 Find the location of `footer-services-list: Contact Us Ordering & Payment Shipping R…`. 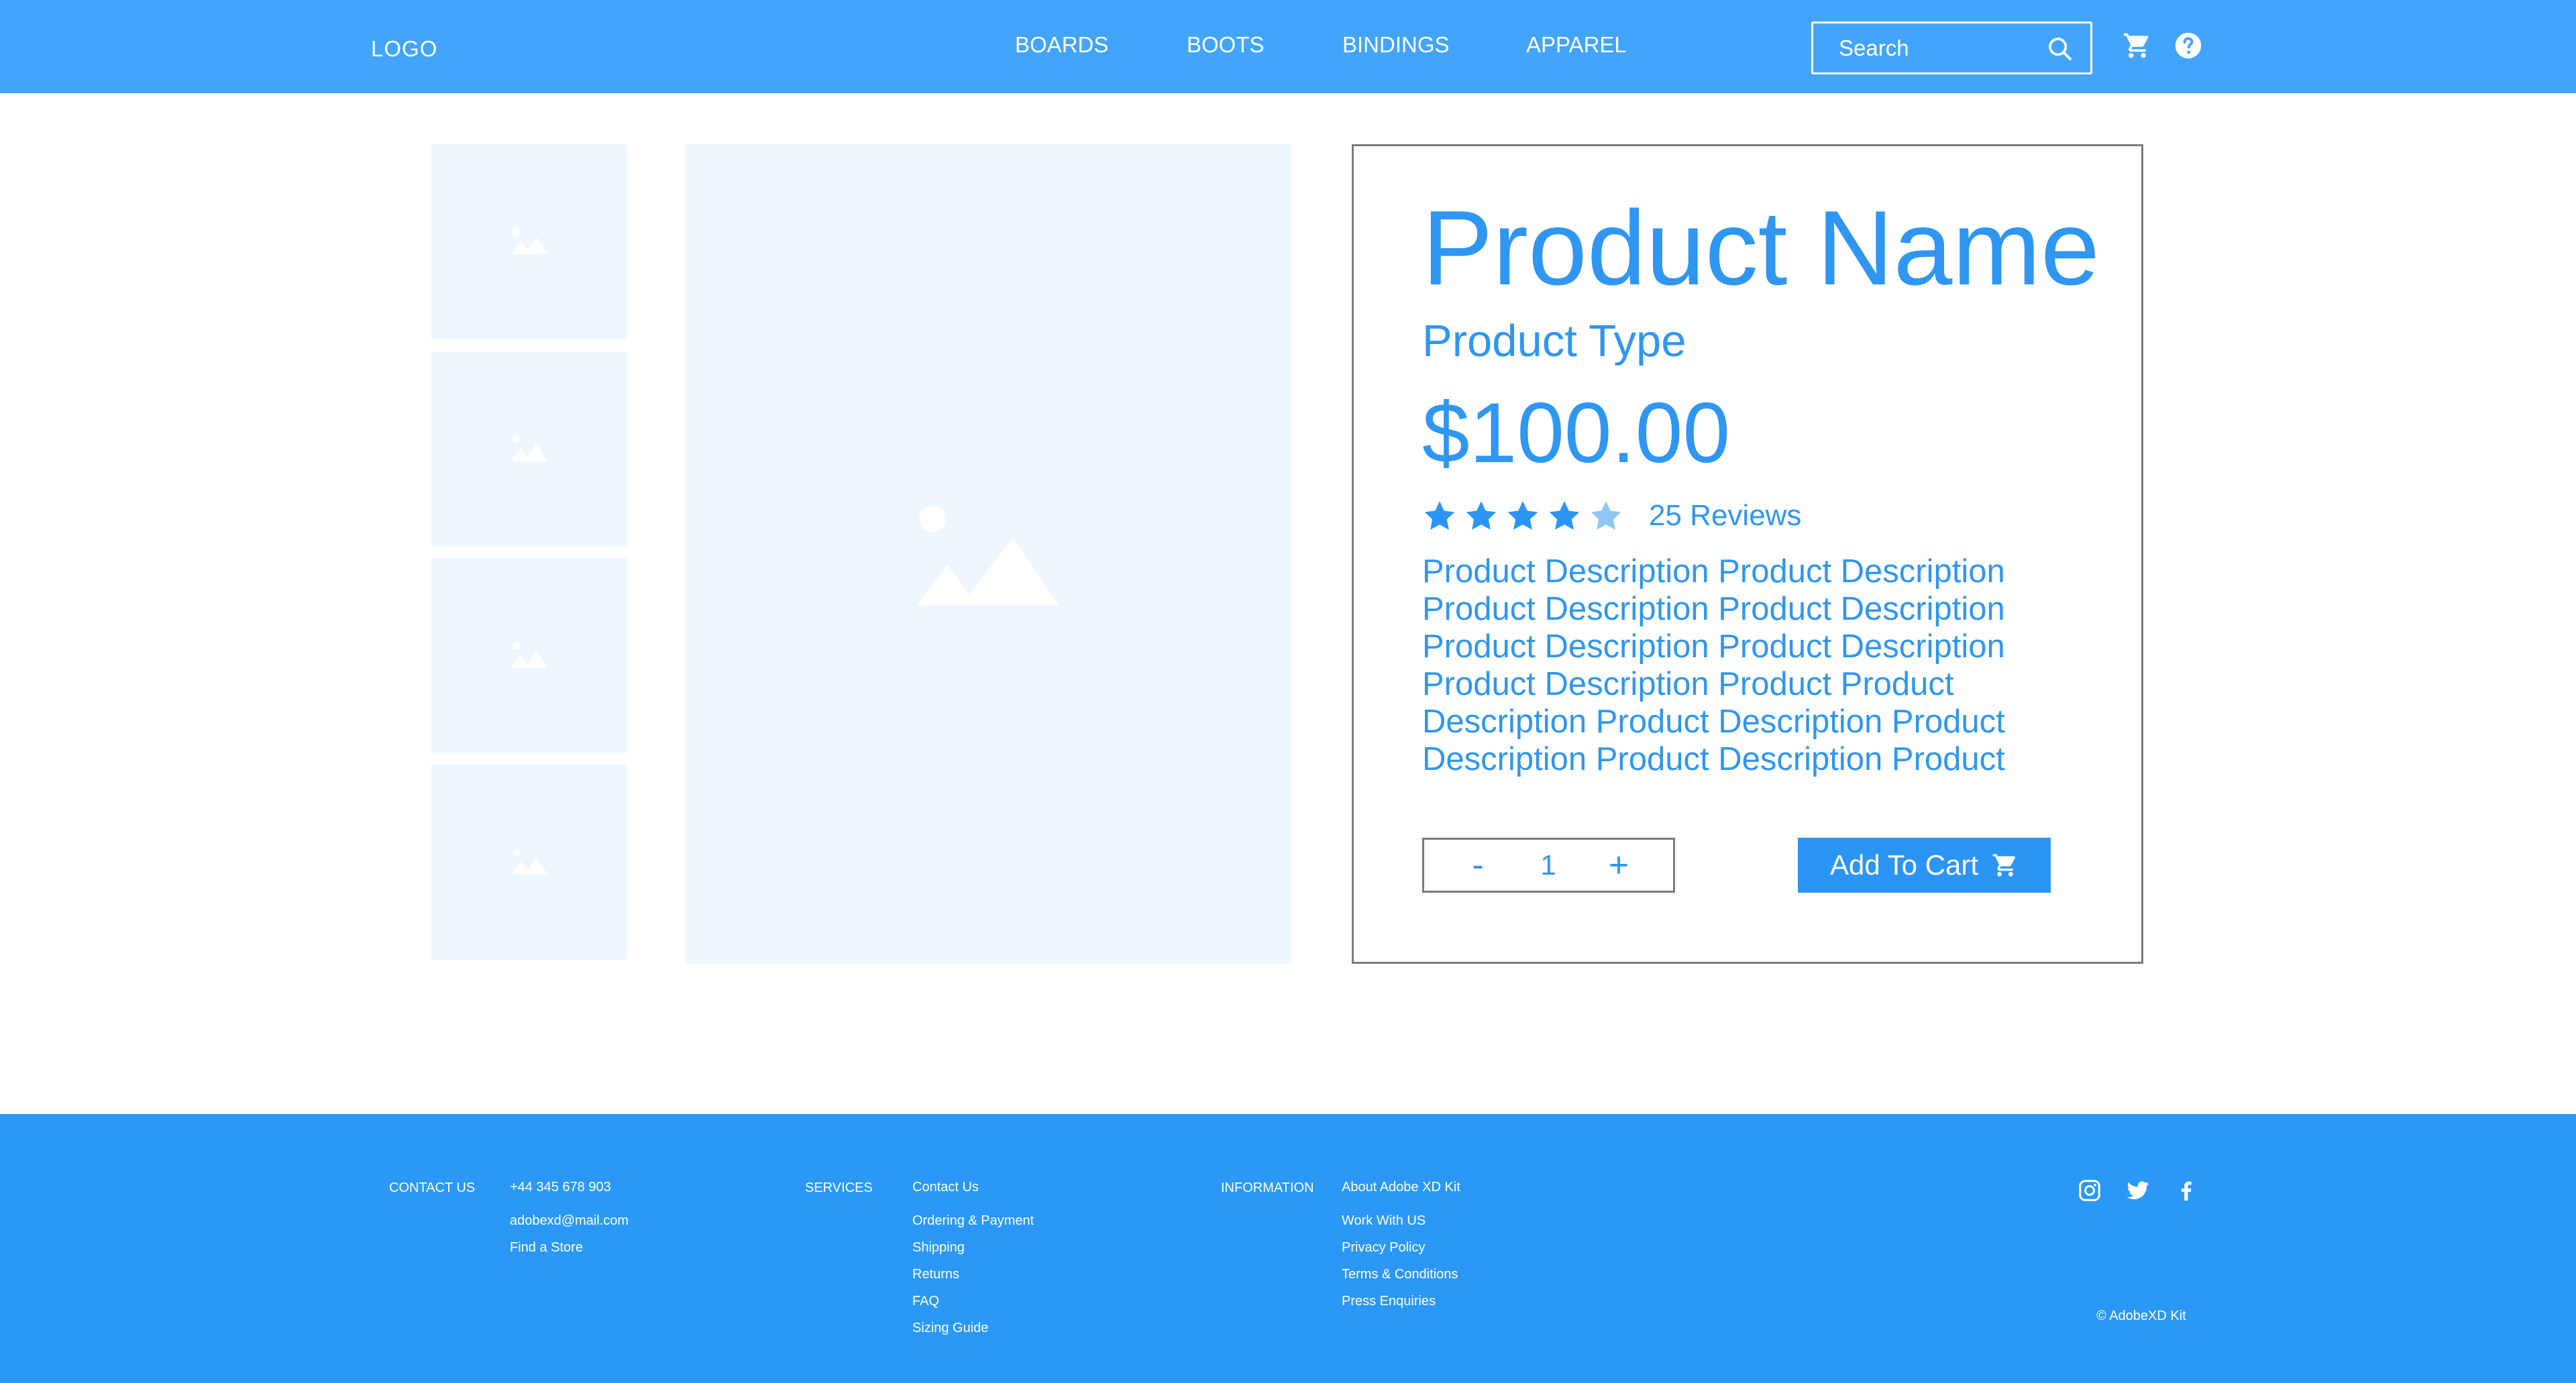

footer-services-list: Contact Us Ordering & Payment Shipping R… is located at coordinates (973, 1260).